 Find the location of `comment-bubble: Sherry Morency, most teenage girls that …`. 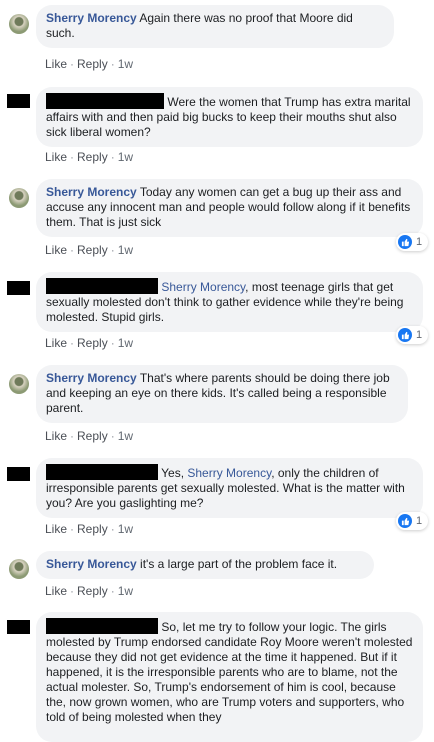

comment-bubble: Sherry Morency, most teenage girls that … is located at coordinates (229, 302).